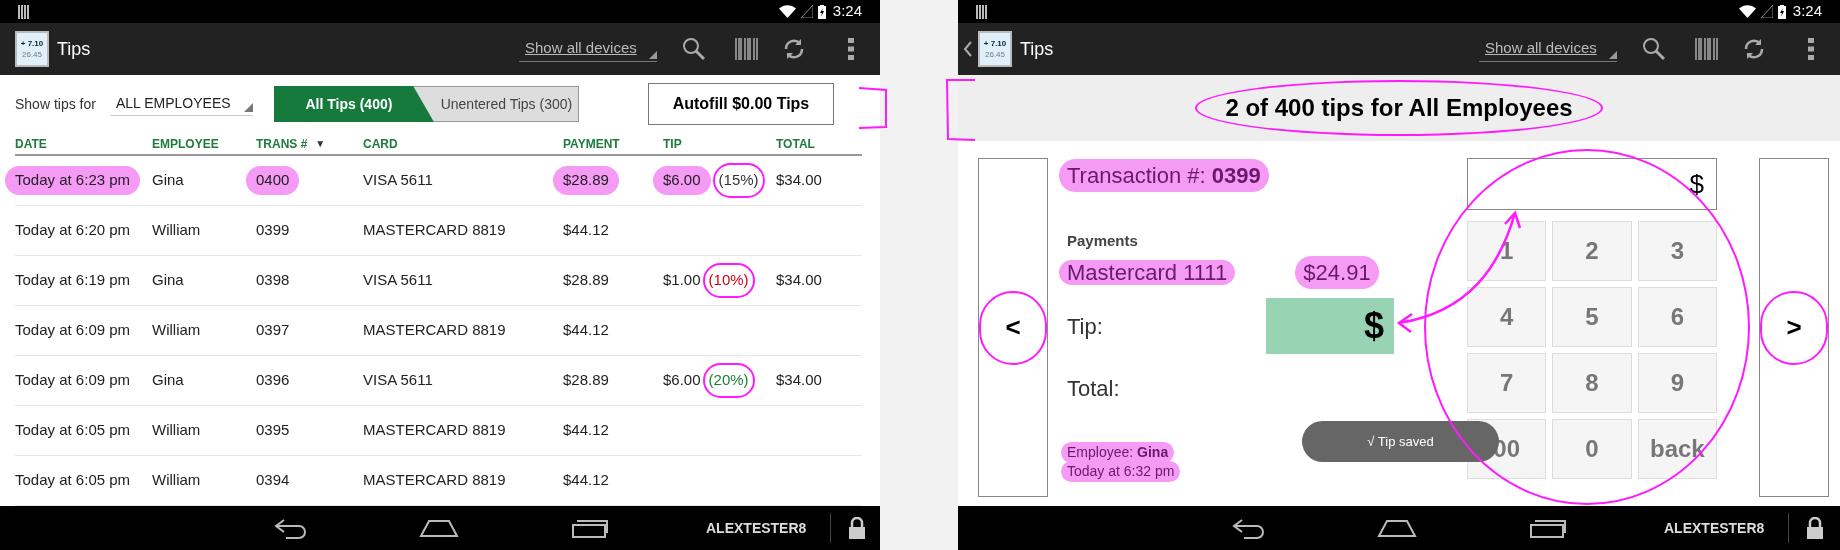 This screenshot has width=1840, height=550. What do you see at coordinates (740, 104) in the screenshot?
I see `autofill-button: Autofill $0.00 Tips` at bounding box center [740, 104].